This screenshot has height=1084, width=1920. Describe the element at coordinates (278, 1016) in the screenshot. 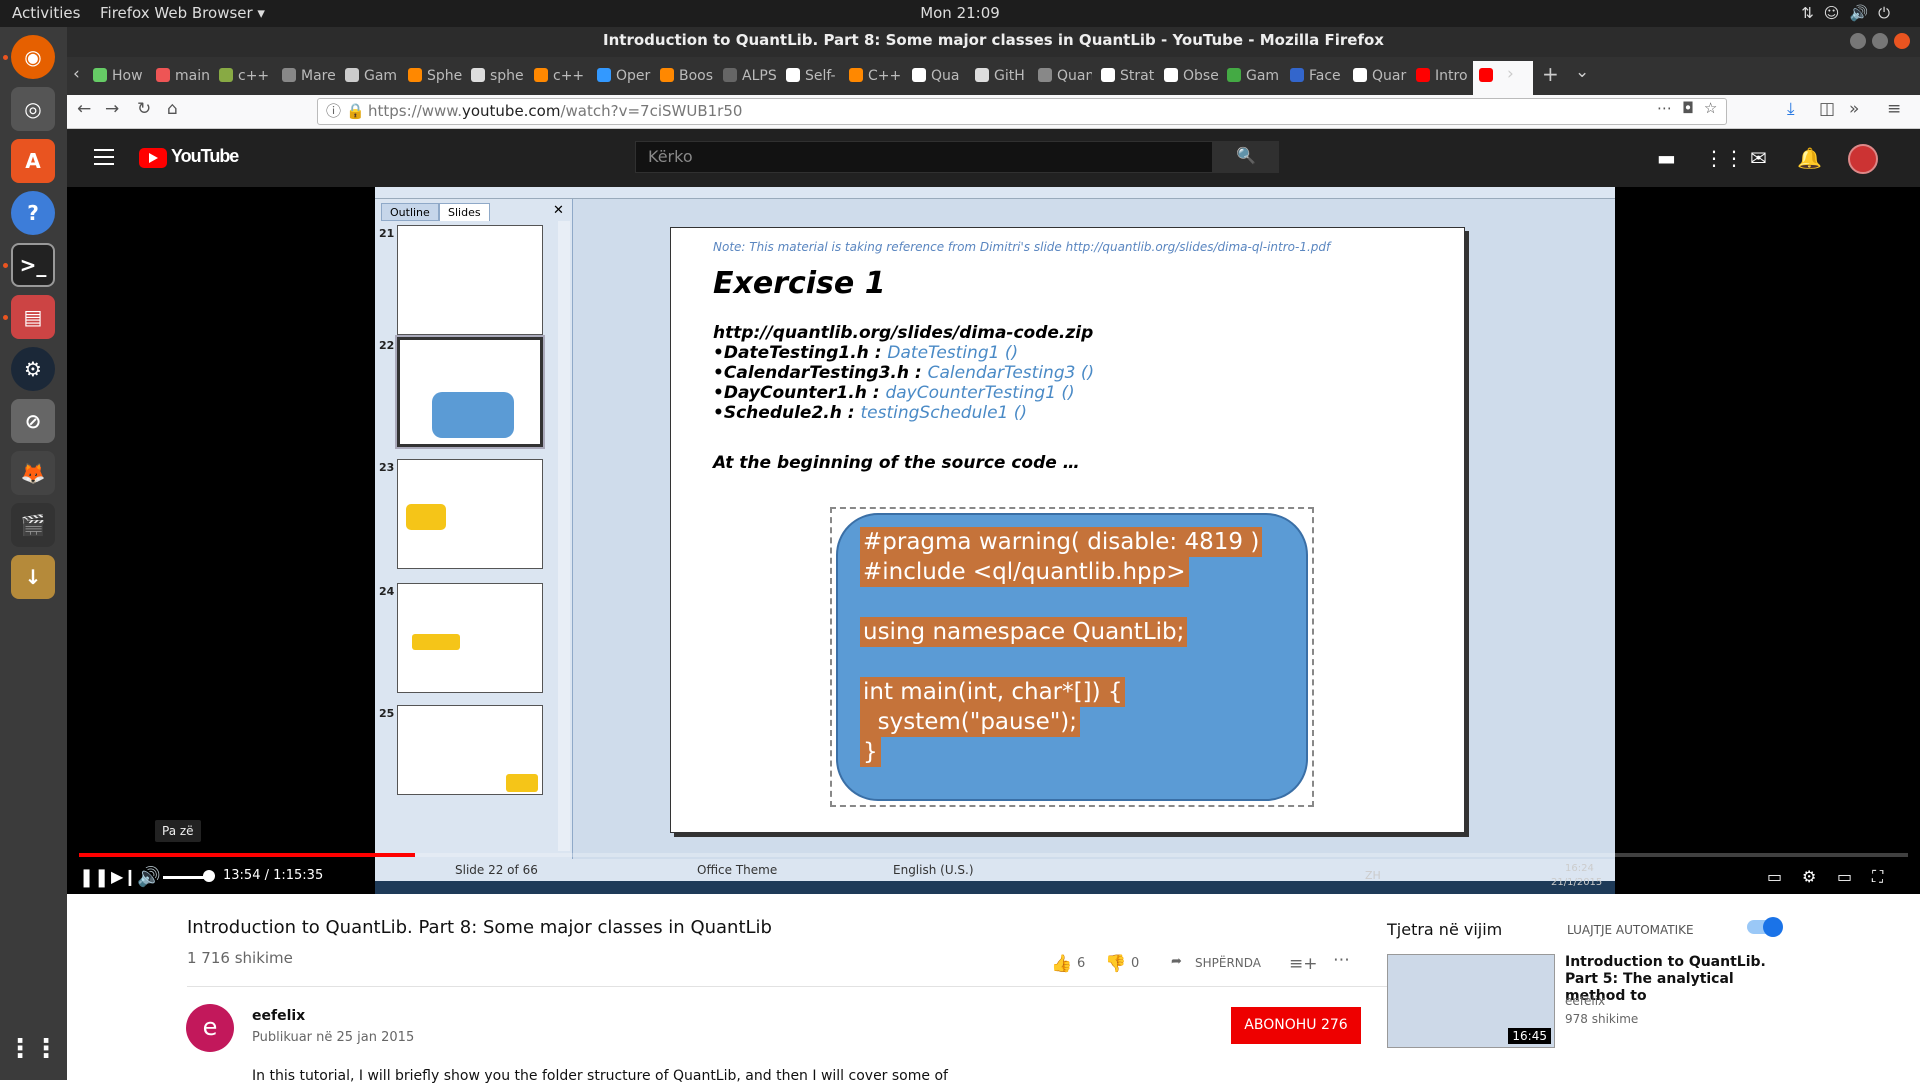

I see `channel-name: eefelix` at that location.